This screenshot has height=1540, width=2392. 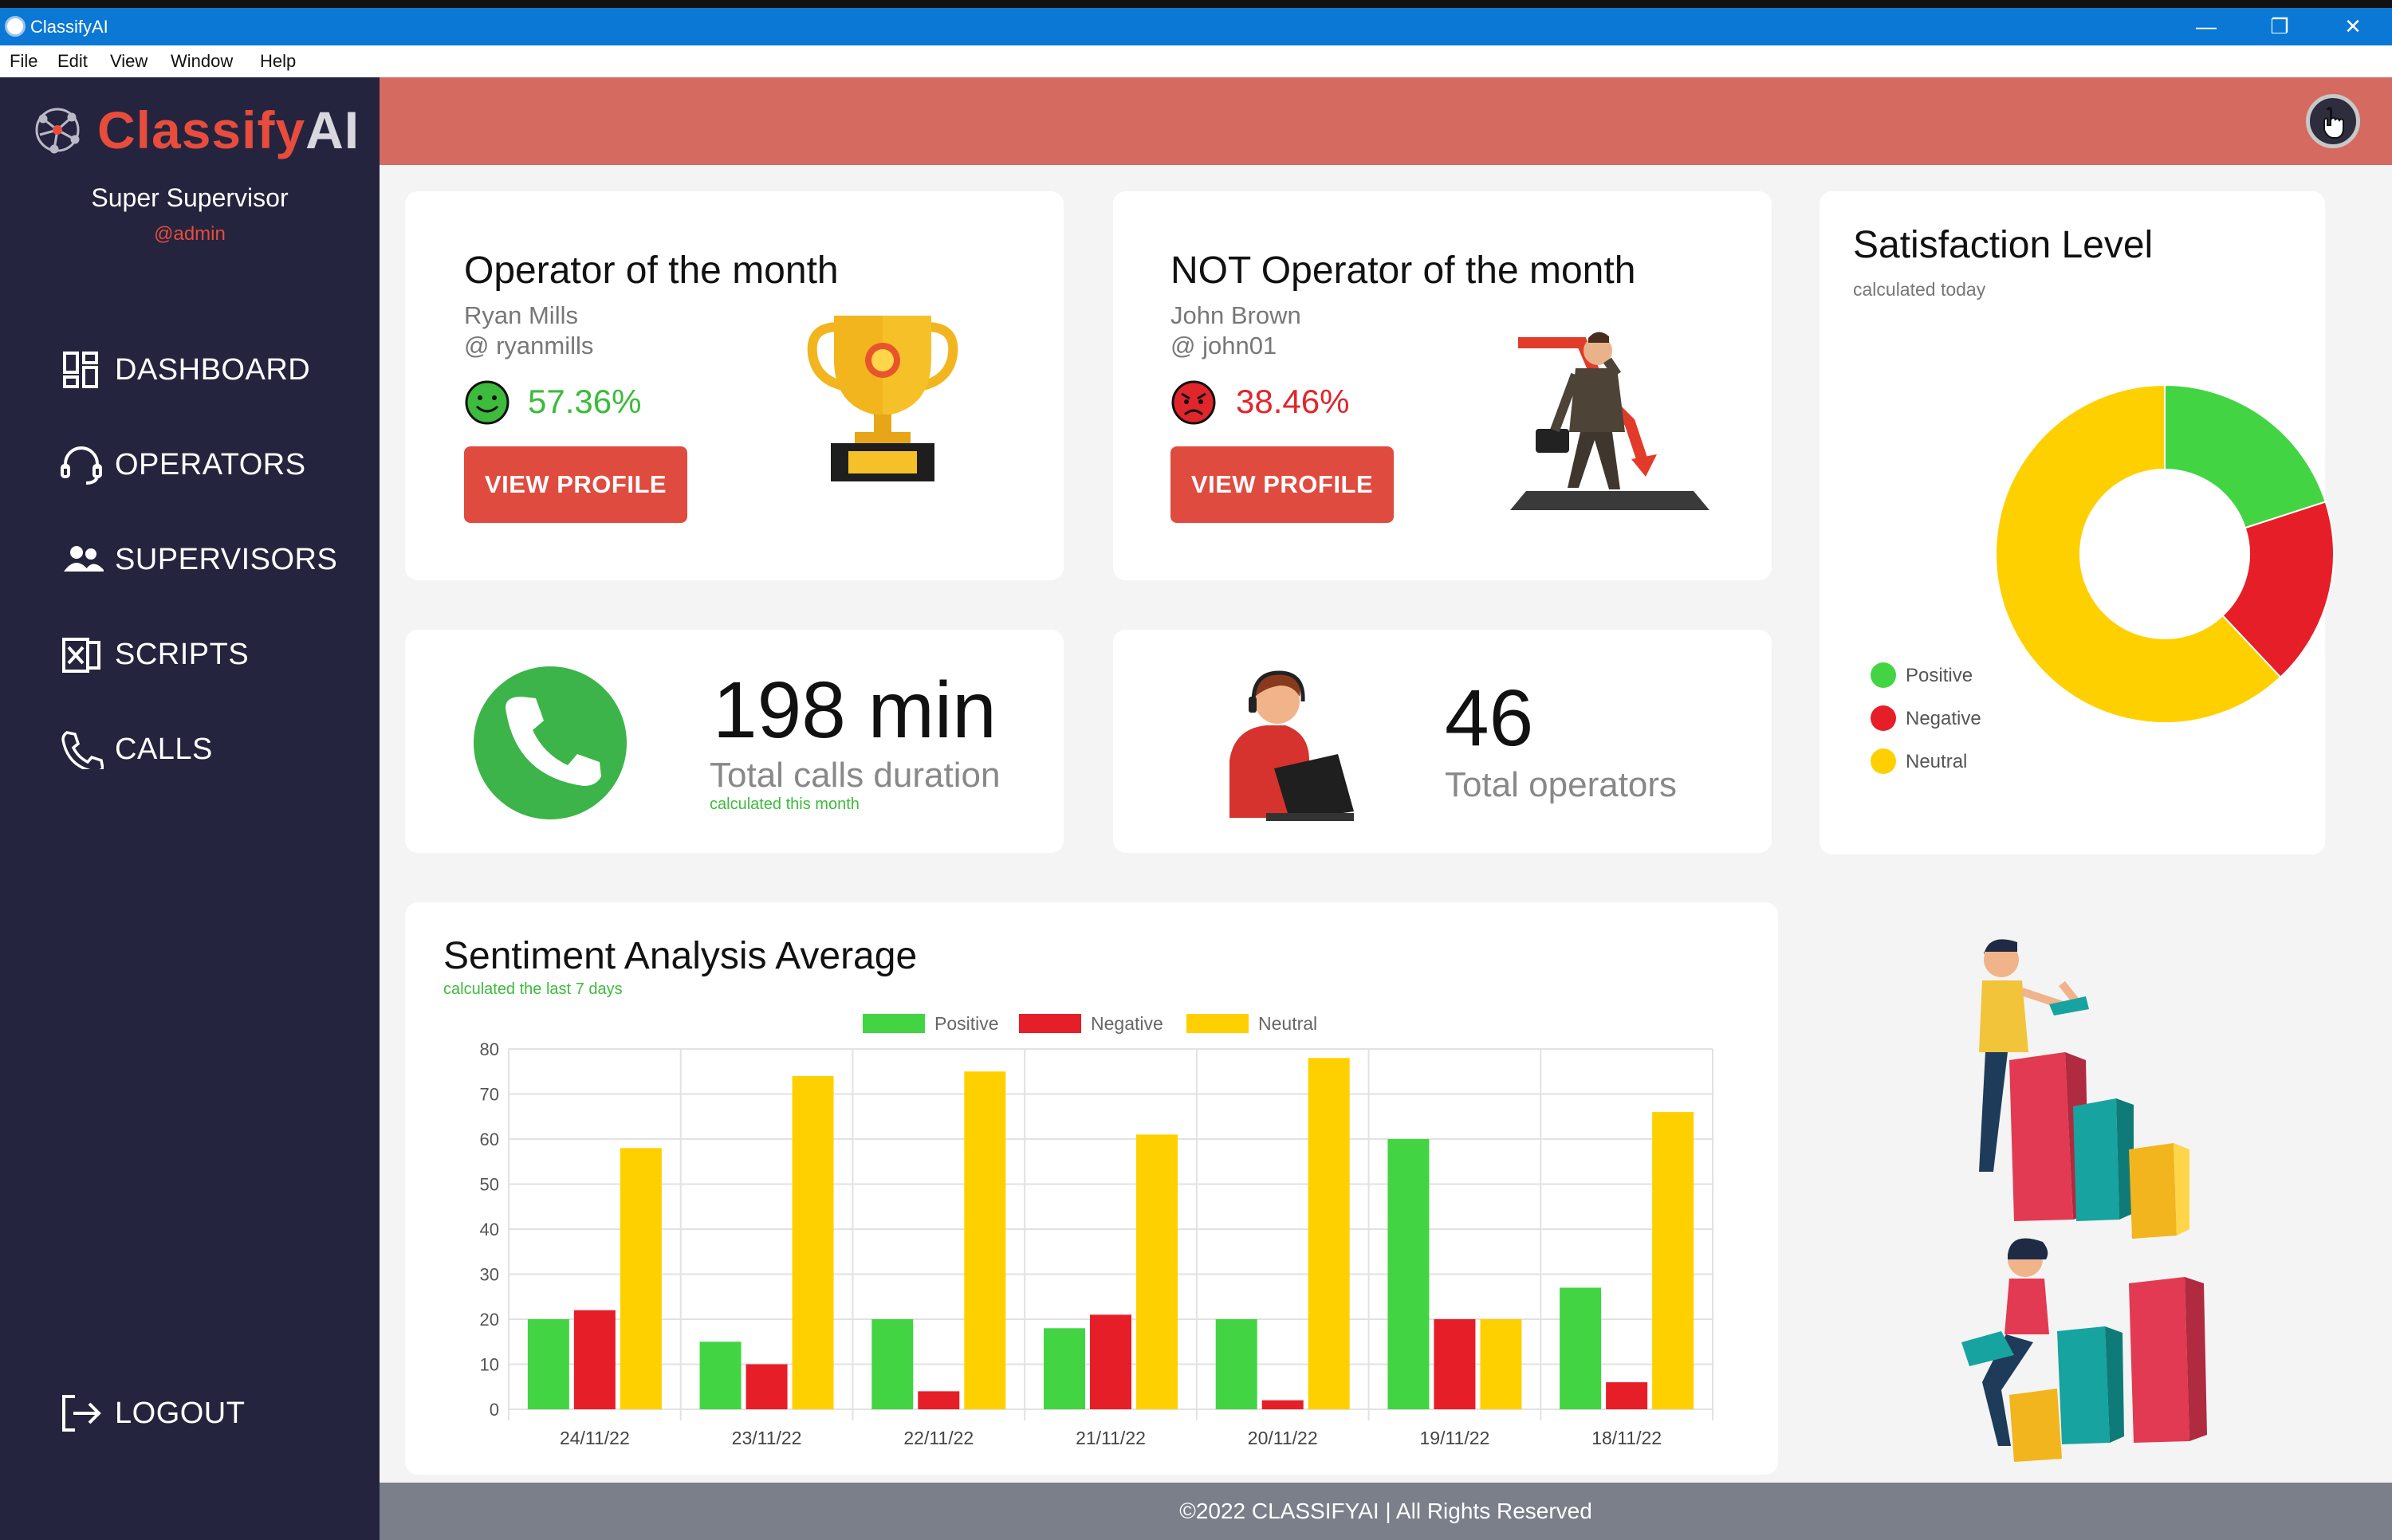 What do you see at coordinates (967, 1023) in the screenshot?
I see `legend-label-positive: Positive` at bounding box center [967, 1023].